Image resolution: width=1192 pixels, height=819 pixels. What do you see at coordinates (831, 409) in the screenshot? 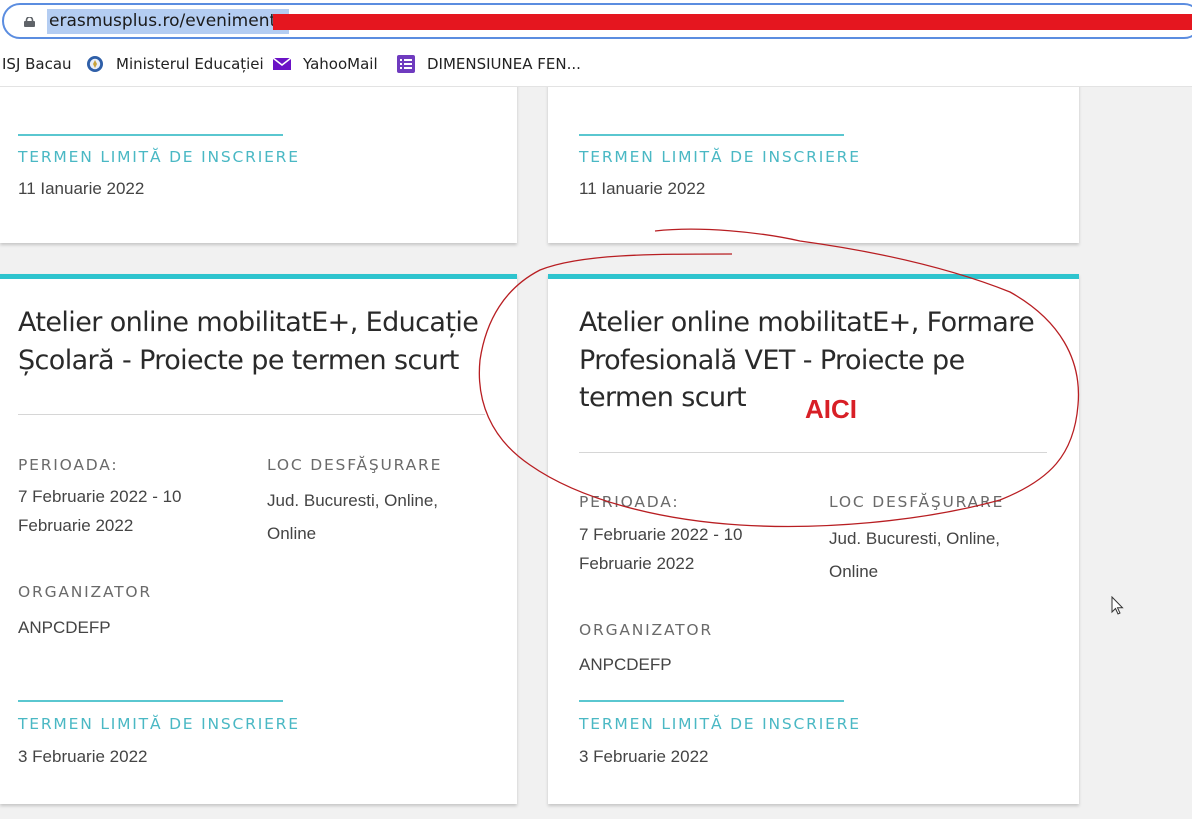
I see `annotation-label: AICI` at bounding box center [831, 409].